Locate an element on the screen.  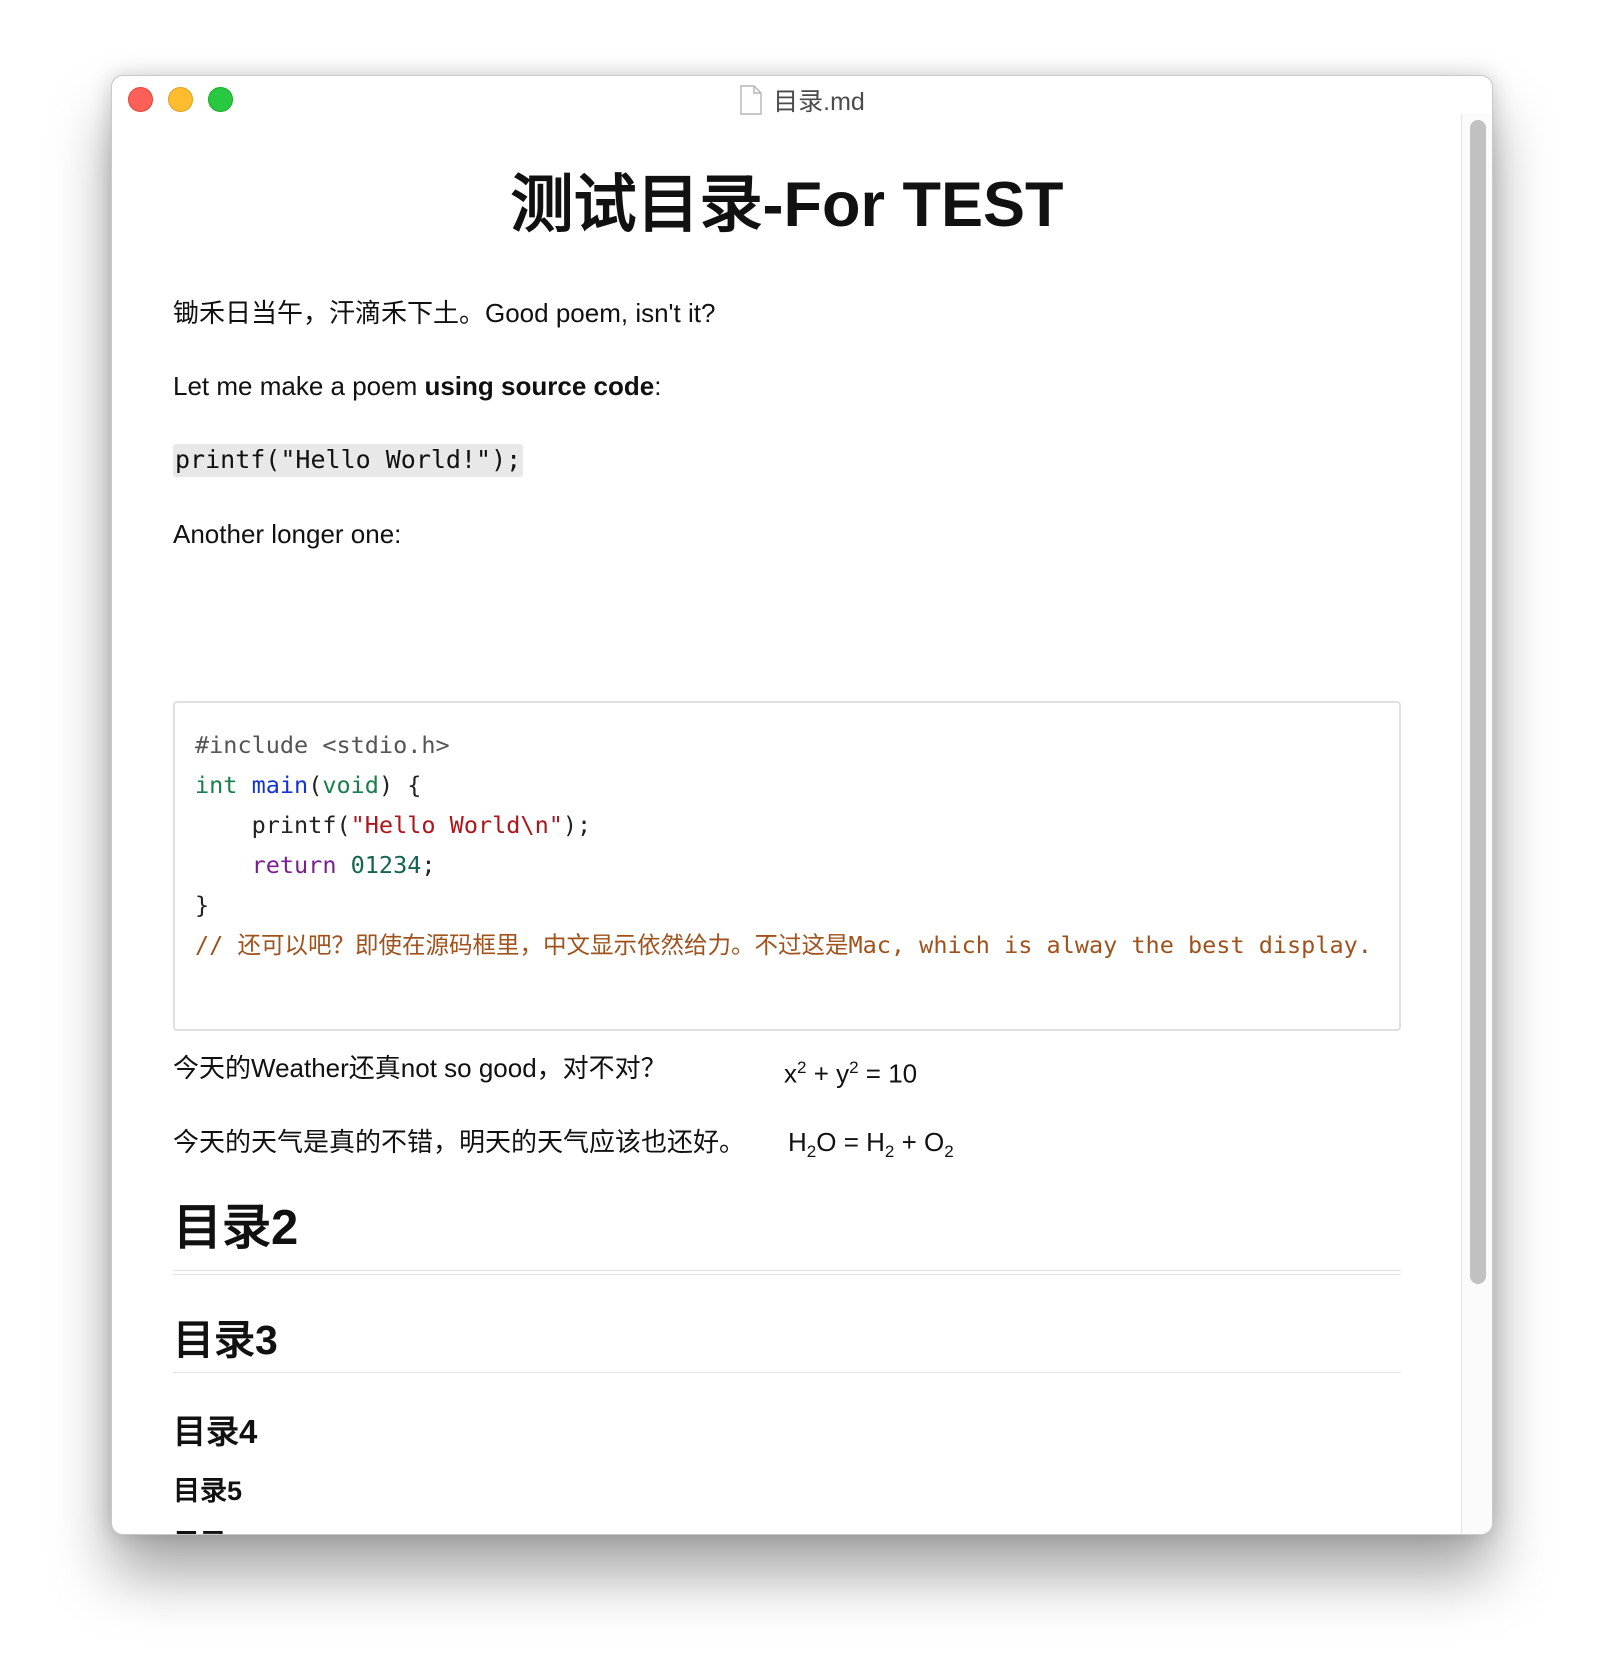
vertical-scrollbar is located at coordinates (1476, 824).